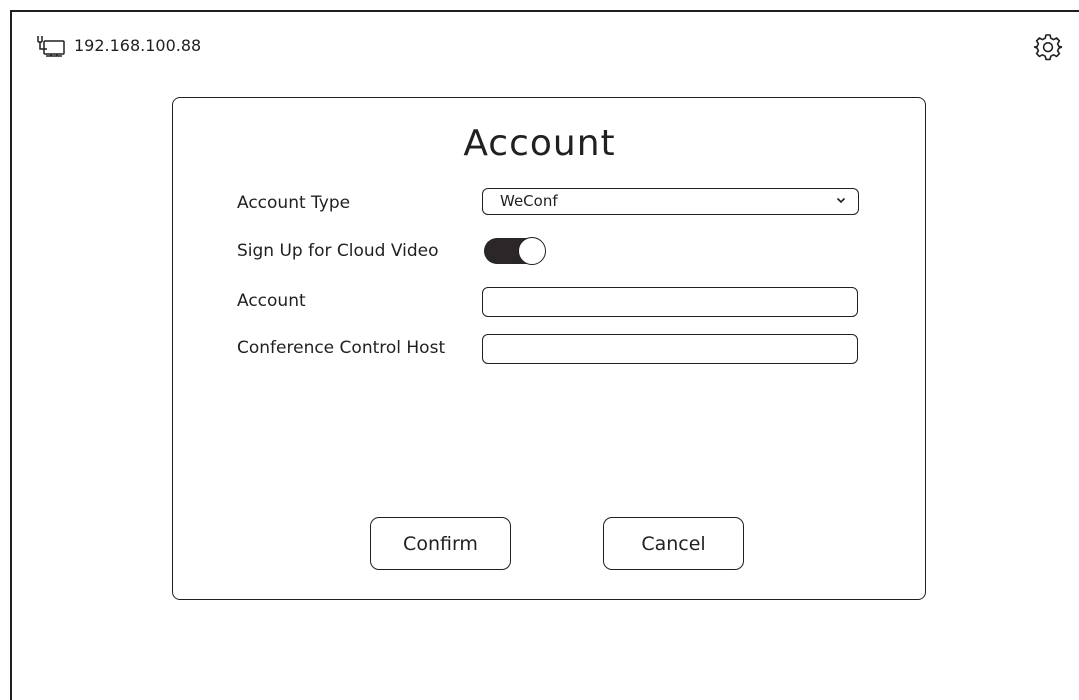 This screenshot has width=1079, height=700. I want to click on account-type-select: WeConf, so click(670, 201).